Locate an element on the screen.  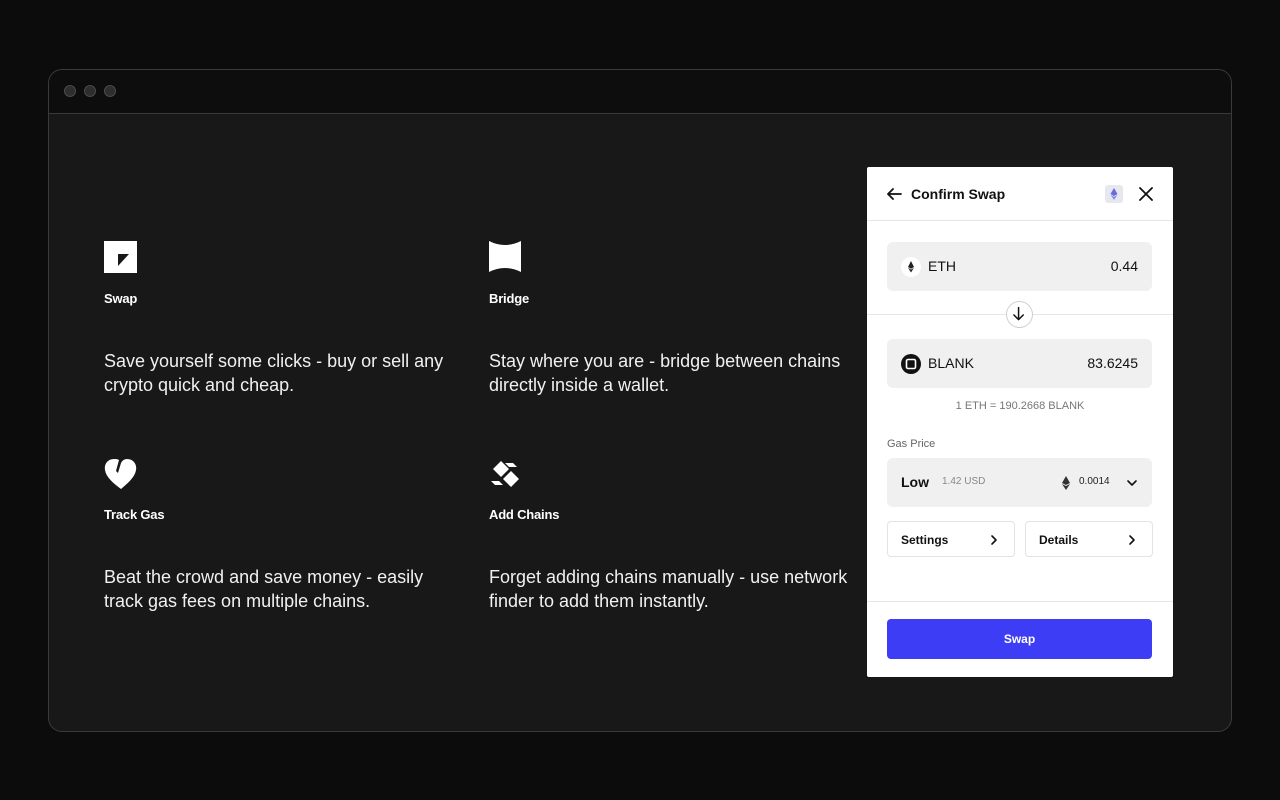
arrow-down-icon is located at coordinates (1019, 314).